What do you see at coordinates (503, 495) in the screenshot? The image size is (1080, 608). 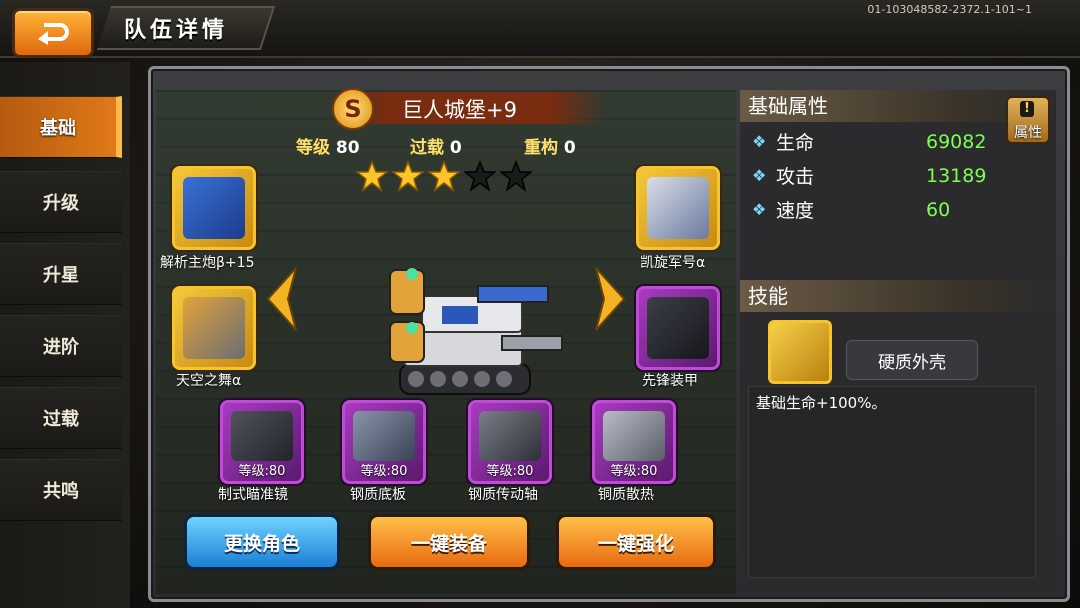 I see `part-label-drive-shaft: 钢质传动轴` at bounding box center [503, 495].